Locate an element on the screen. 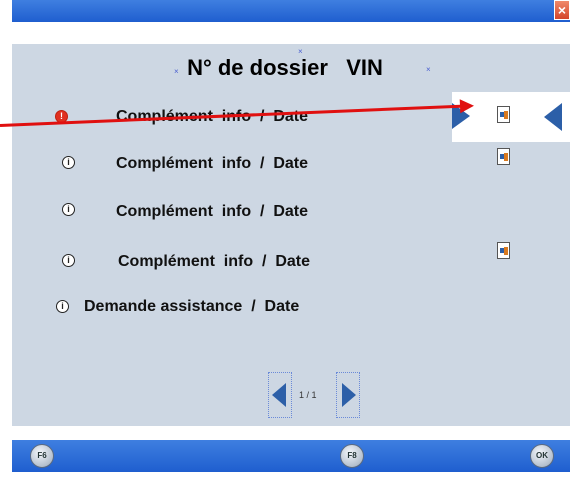  f6-key-label: F6 is located at coordinates (42, 455).